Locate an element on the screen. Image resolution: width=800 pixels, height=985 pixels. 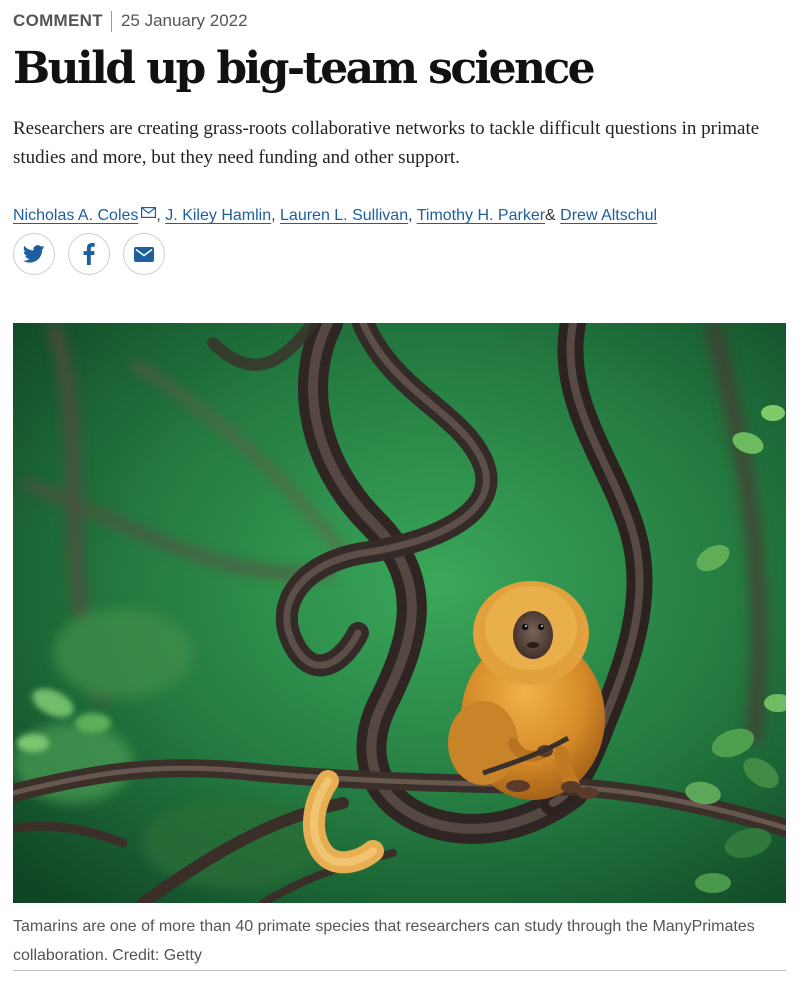
share-buttons is located at coordinates (89, 254).